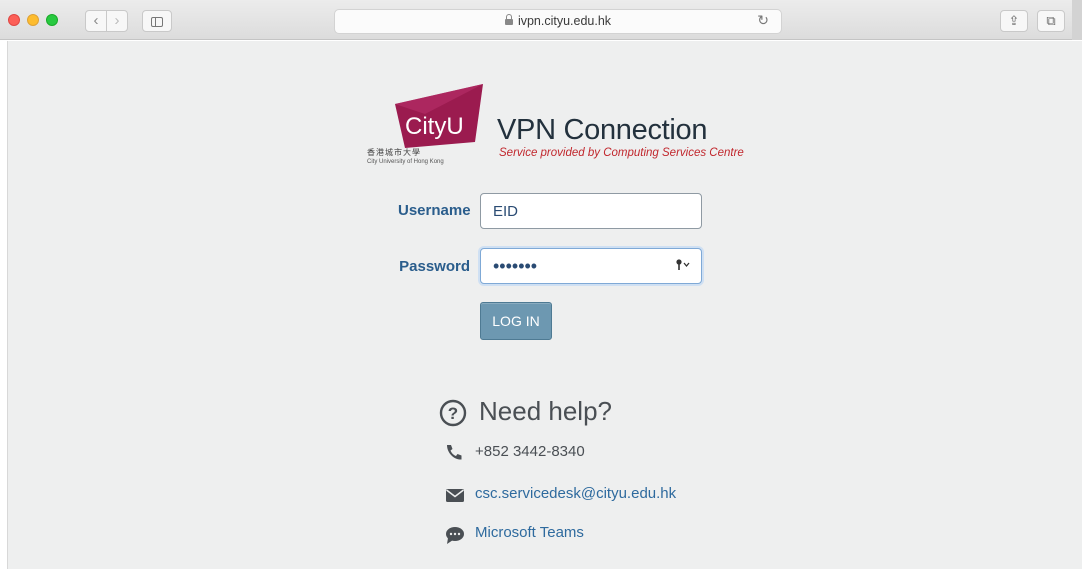  What do you see at coordinates (683, 265) in the screenshot?
I see `key-autofill-icon` at bounding box center [683, 265].